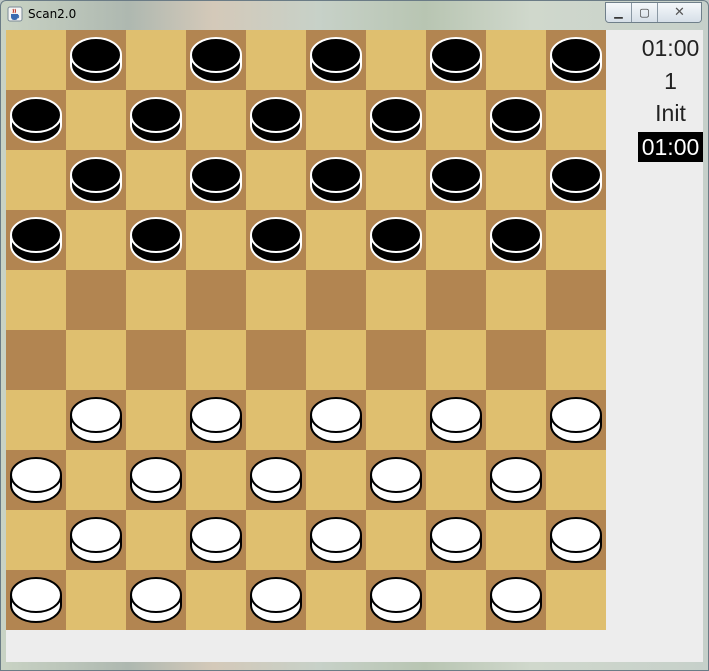  Describe the element at coordinates (52, 14) in the screenshot. I see `window-title: Scan2.0` at that location.